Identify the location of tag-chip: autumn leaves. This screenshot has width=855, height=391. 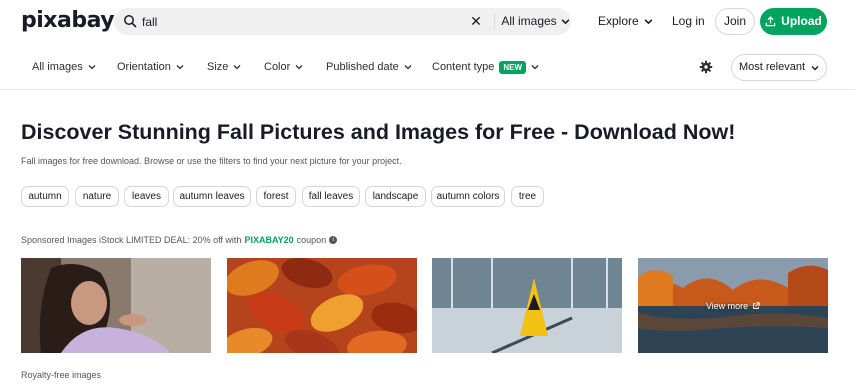
(212, 196).